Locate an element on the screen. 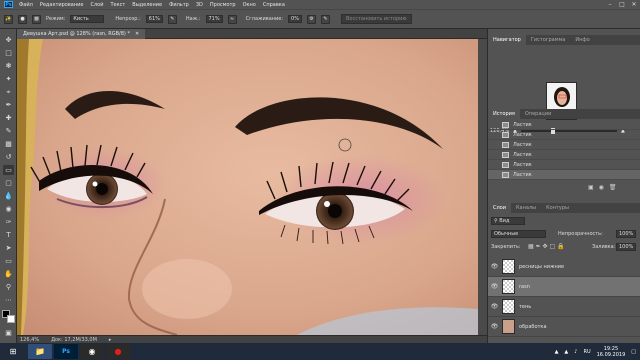 This screenshot has width=640, height=360. canvas-vertical-scrollbar is located at coordinates (482, 187).